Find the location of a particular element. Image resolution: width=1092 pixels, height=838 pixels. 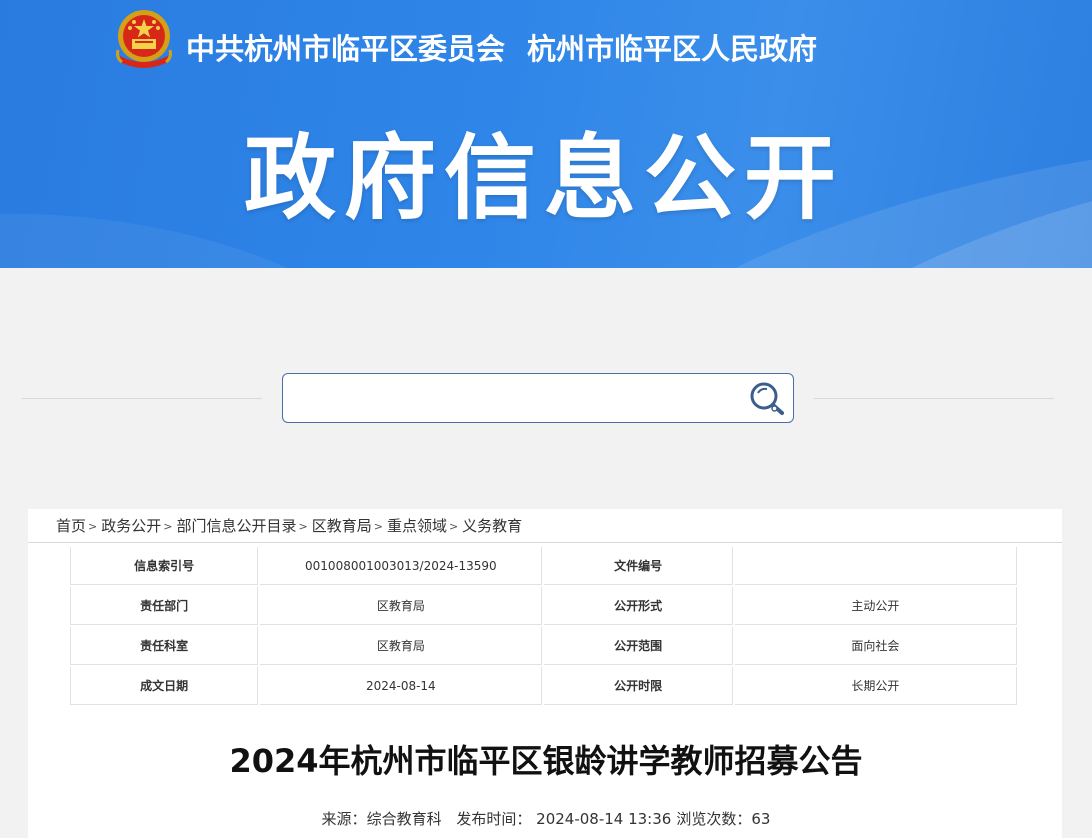

article-meta: 来源：综合教育科 发布时间： 2024-08-14 13:36 浏览次数：63 is located at coordinates (546, 818).